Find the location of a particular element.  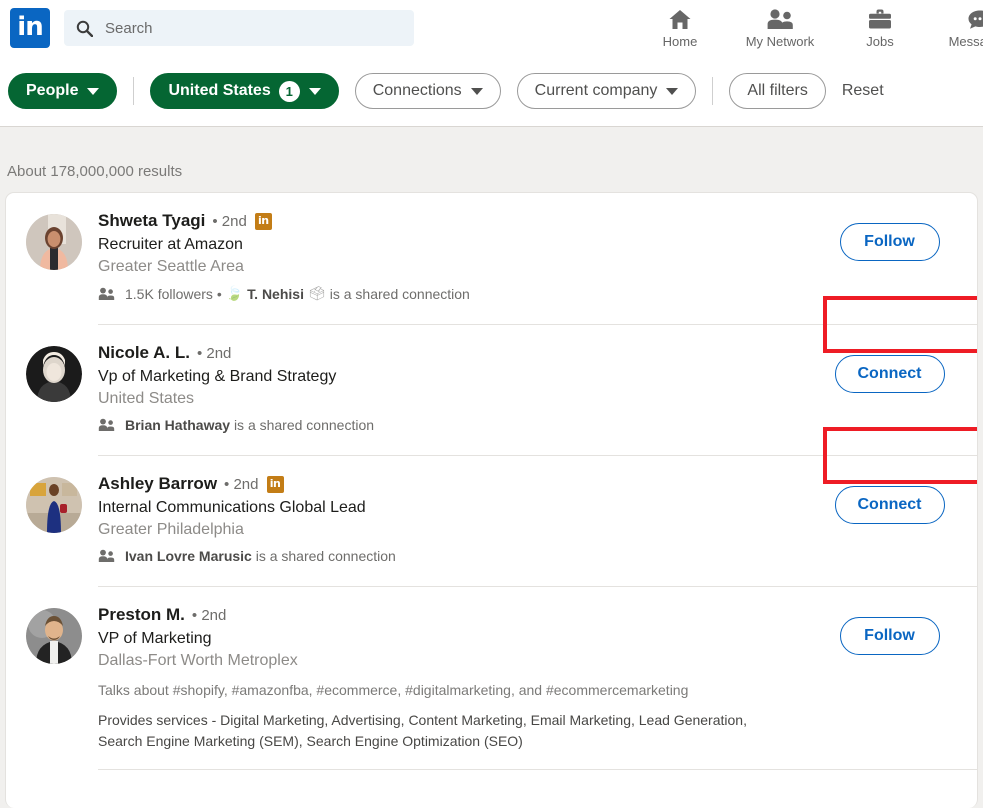

nav-item-jobs: Jobs is located at coordinates (880, 28).